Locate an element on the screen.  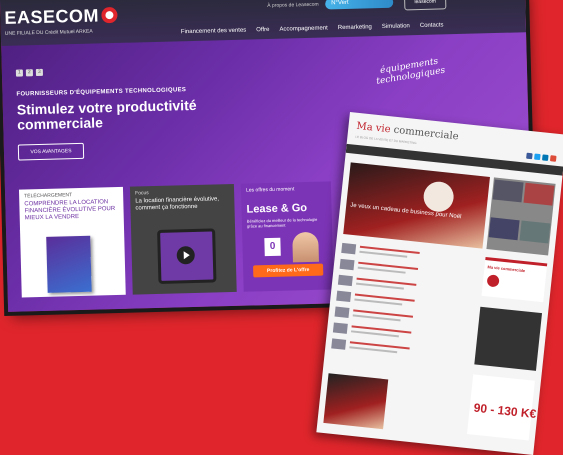
site-logo: EASECOM is located at coordinates (61, 17).